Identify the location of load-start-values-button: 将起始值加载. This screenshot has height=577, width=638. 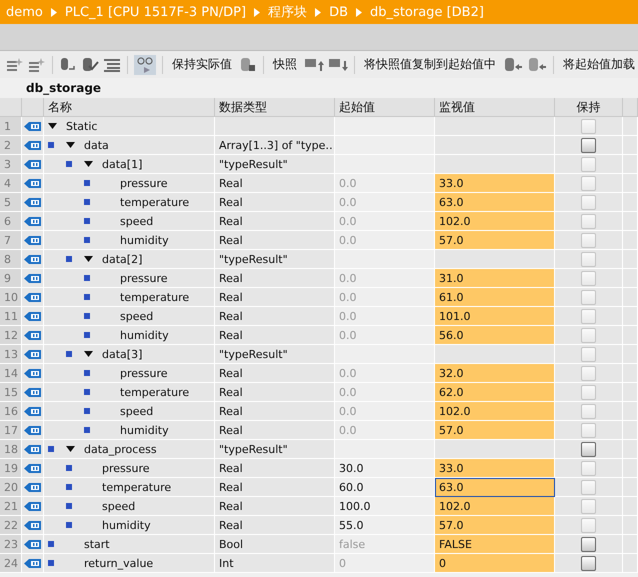
(599, 64).